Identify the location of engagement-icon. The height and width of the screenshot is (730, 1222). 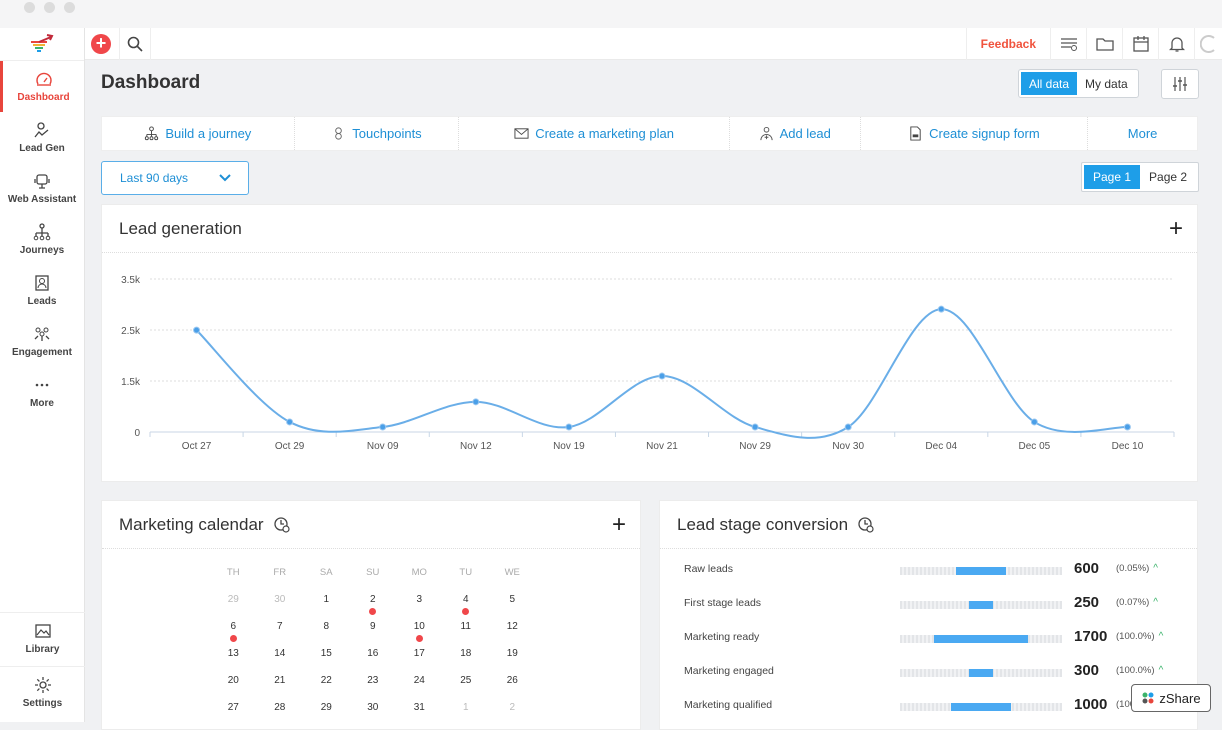
(42, 334).